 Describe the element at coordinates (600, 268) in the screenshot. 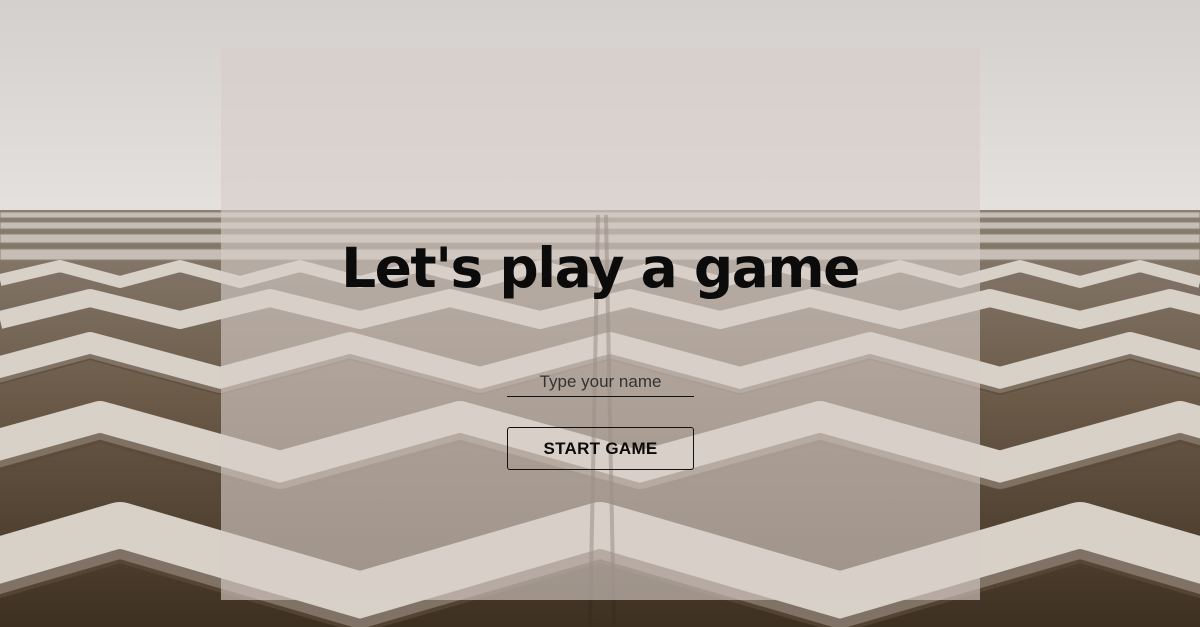

I see `page-title: Let's play a game` at that location.